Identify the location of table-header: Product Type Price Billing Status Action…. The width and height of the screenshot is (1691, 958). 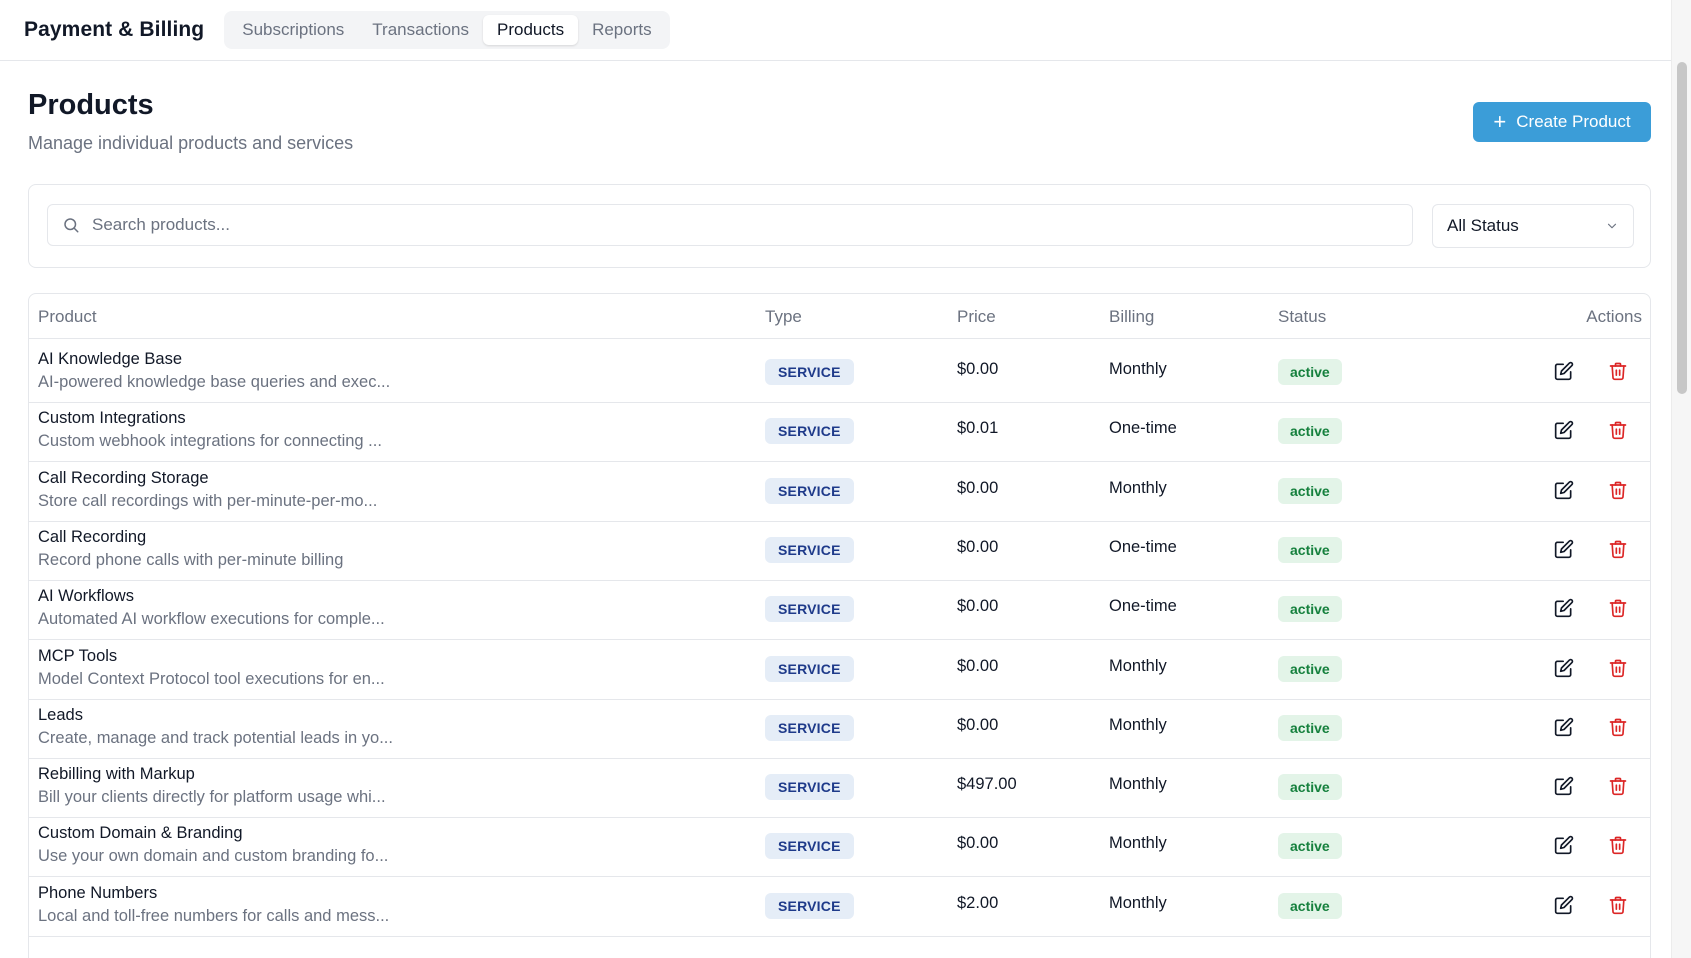
(839, 316).